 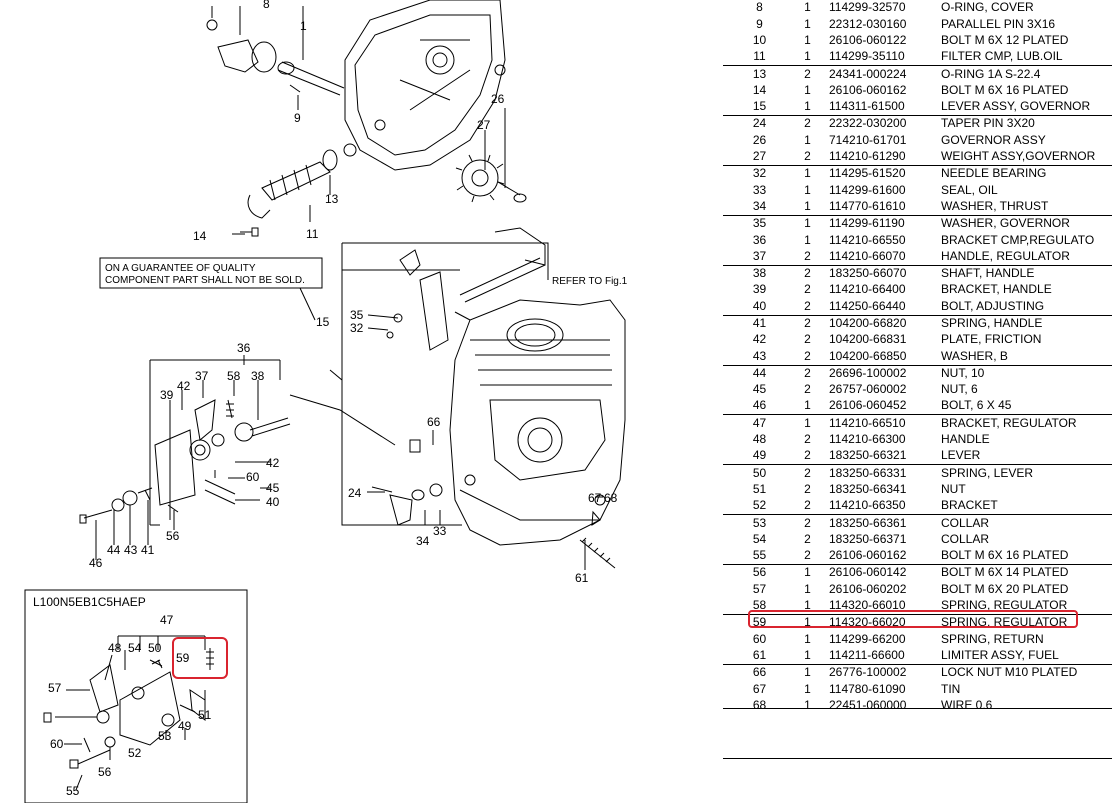 I want to click on ref-cell: 48, so click(x=759, y=439).